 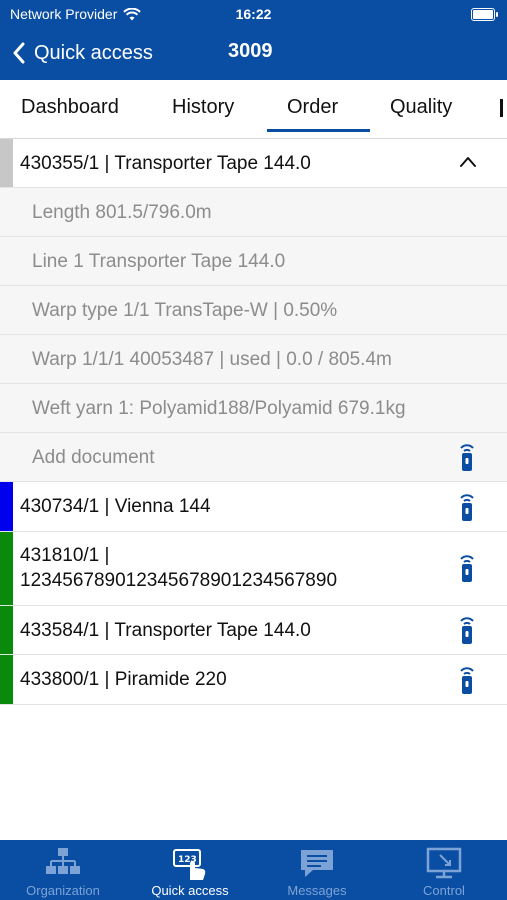 What do you see at coordinates (203, 107) in the screenshot?
I see `tab-history: History` at bounding box center [203, 107].